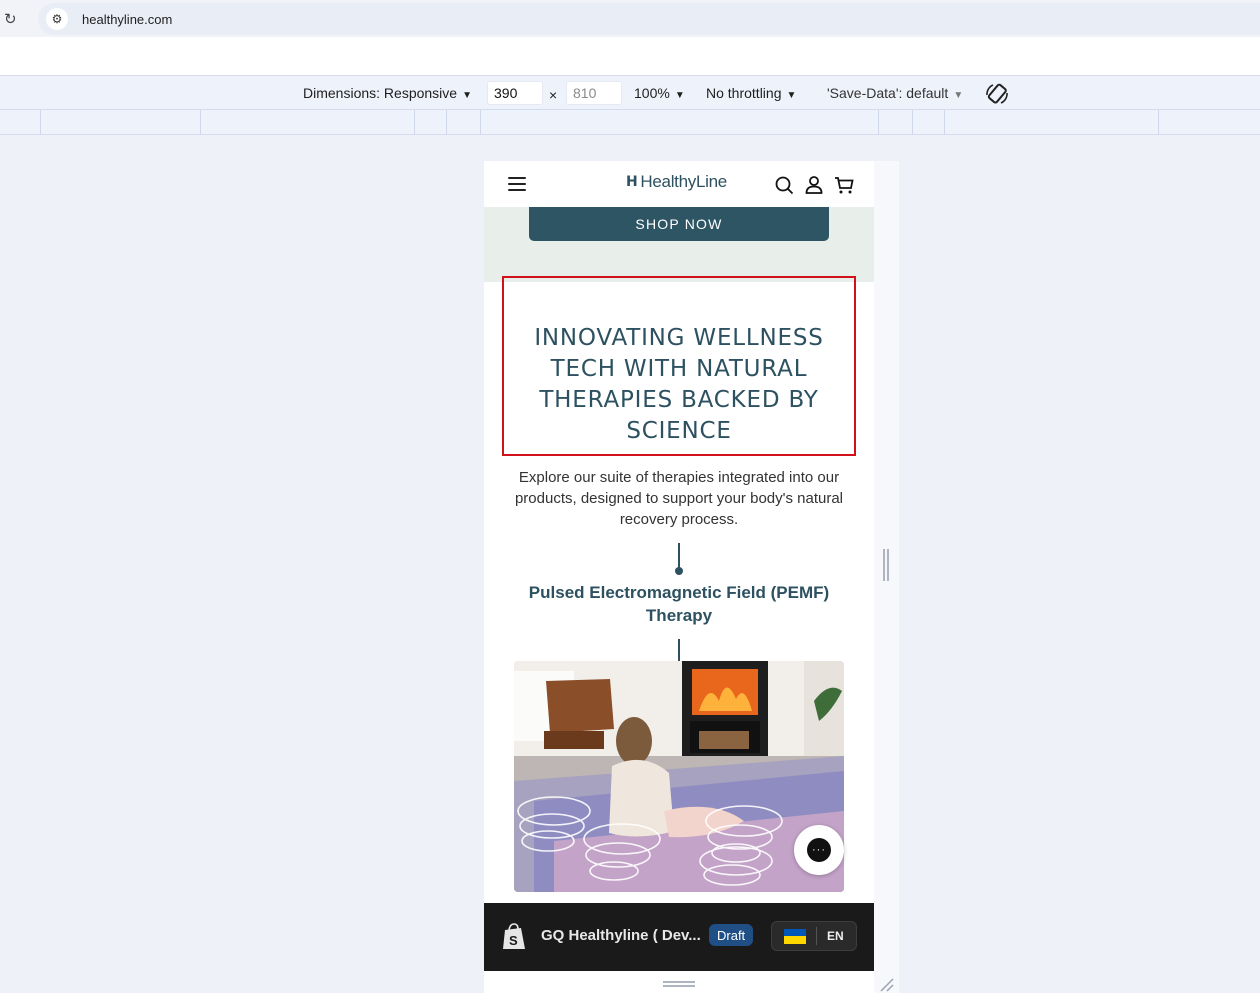 The image size is (1260, 993). I want to click on site-header: H HealthyLine, so click(679, 184).